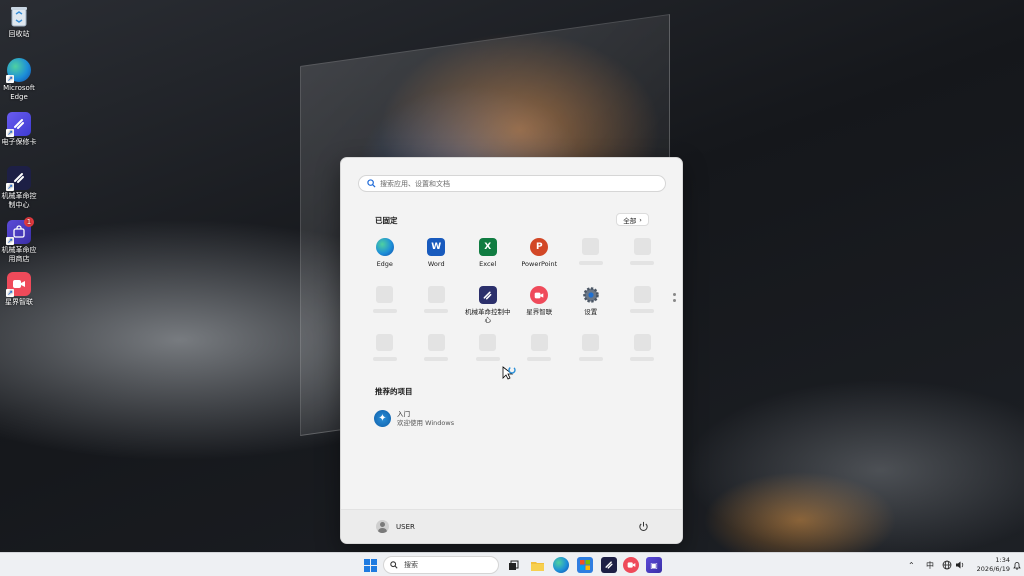 The width and height of the screenshot is (1024, 576). I want to click on pinned-app-label: 设置, so click(591, 312).